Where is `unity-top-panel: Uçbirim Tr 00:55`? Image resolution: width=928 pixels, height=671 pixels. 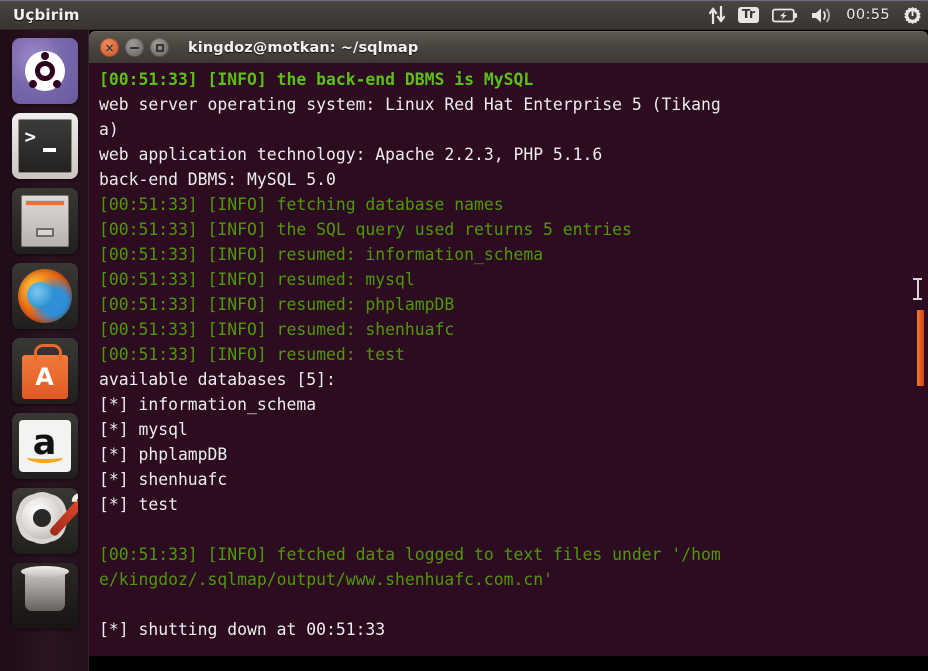 unity-top-panel: Uçbirim Tr 00:55 is located at coordinates (464, 15).